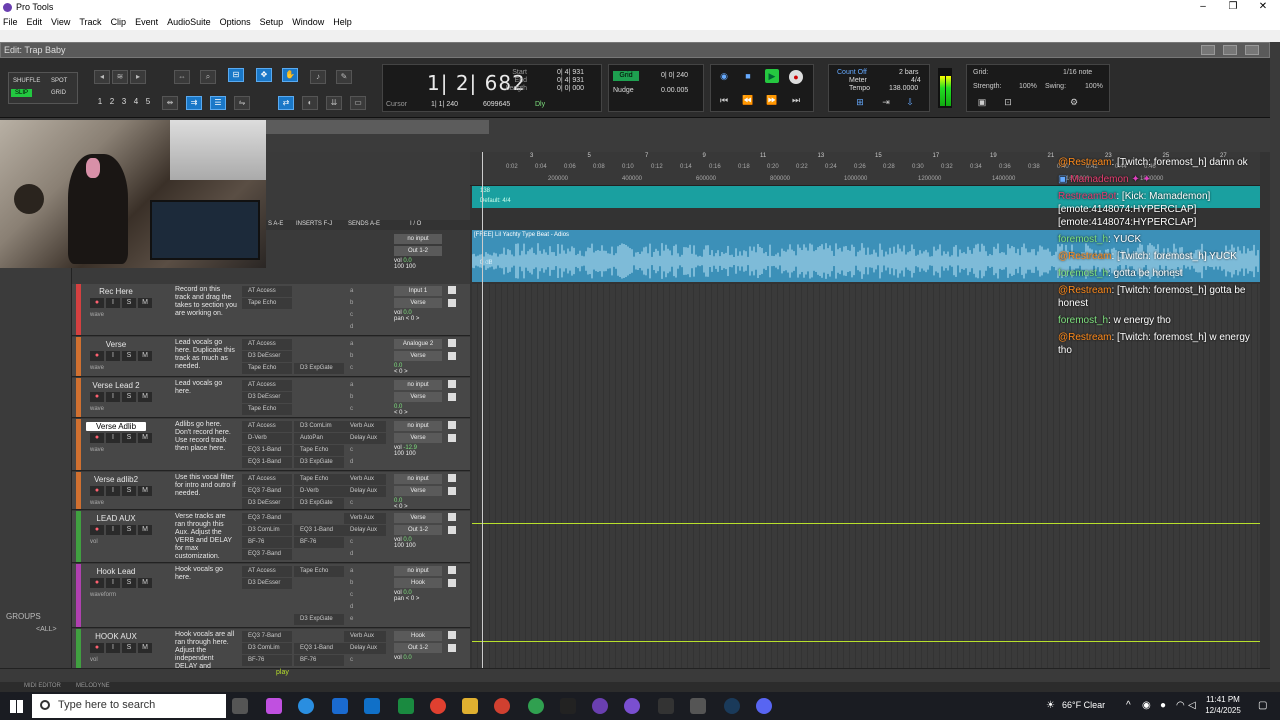  Describe the element at coordinates (674, 90) in the screenshot. I see `nudge-value: 0.00.005` at that location.